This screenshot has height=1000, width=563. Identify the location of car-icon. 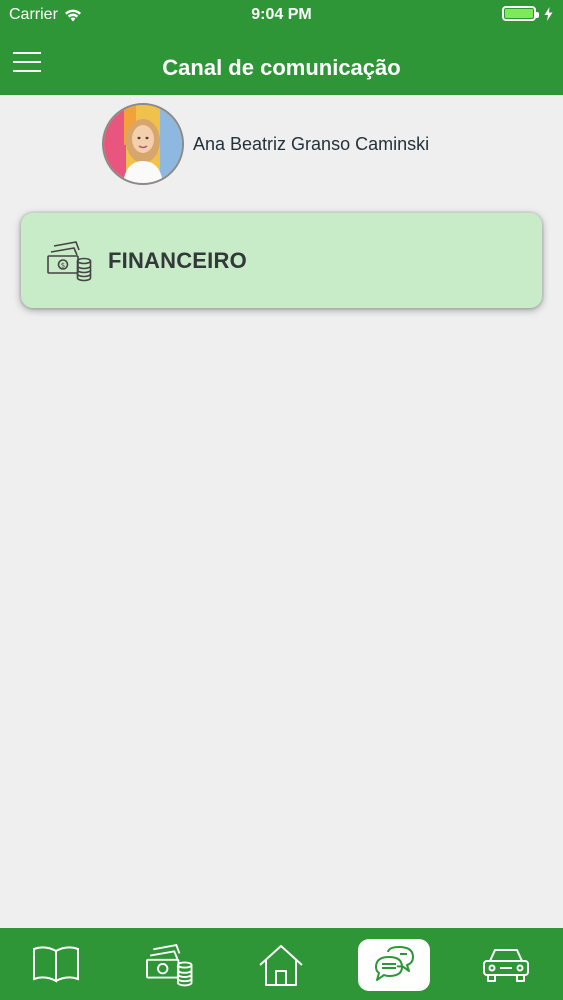
(506, 965).